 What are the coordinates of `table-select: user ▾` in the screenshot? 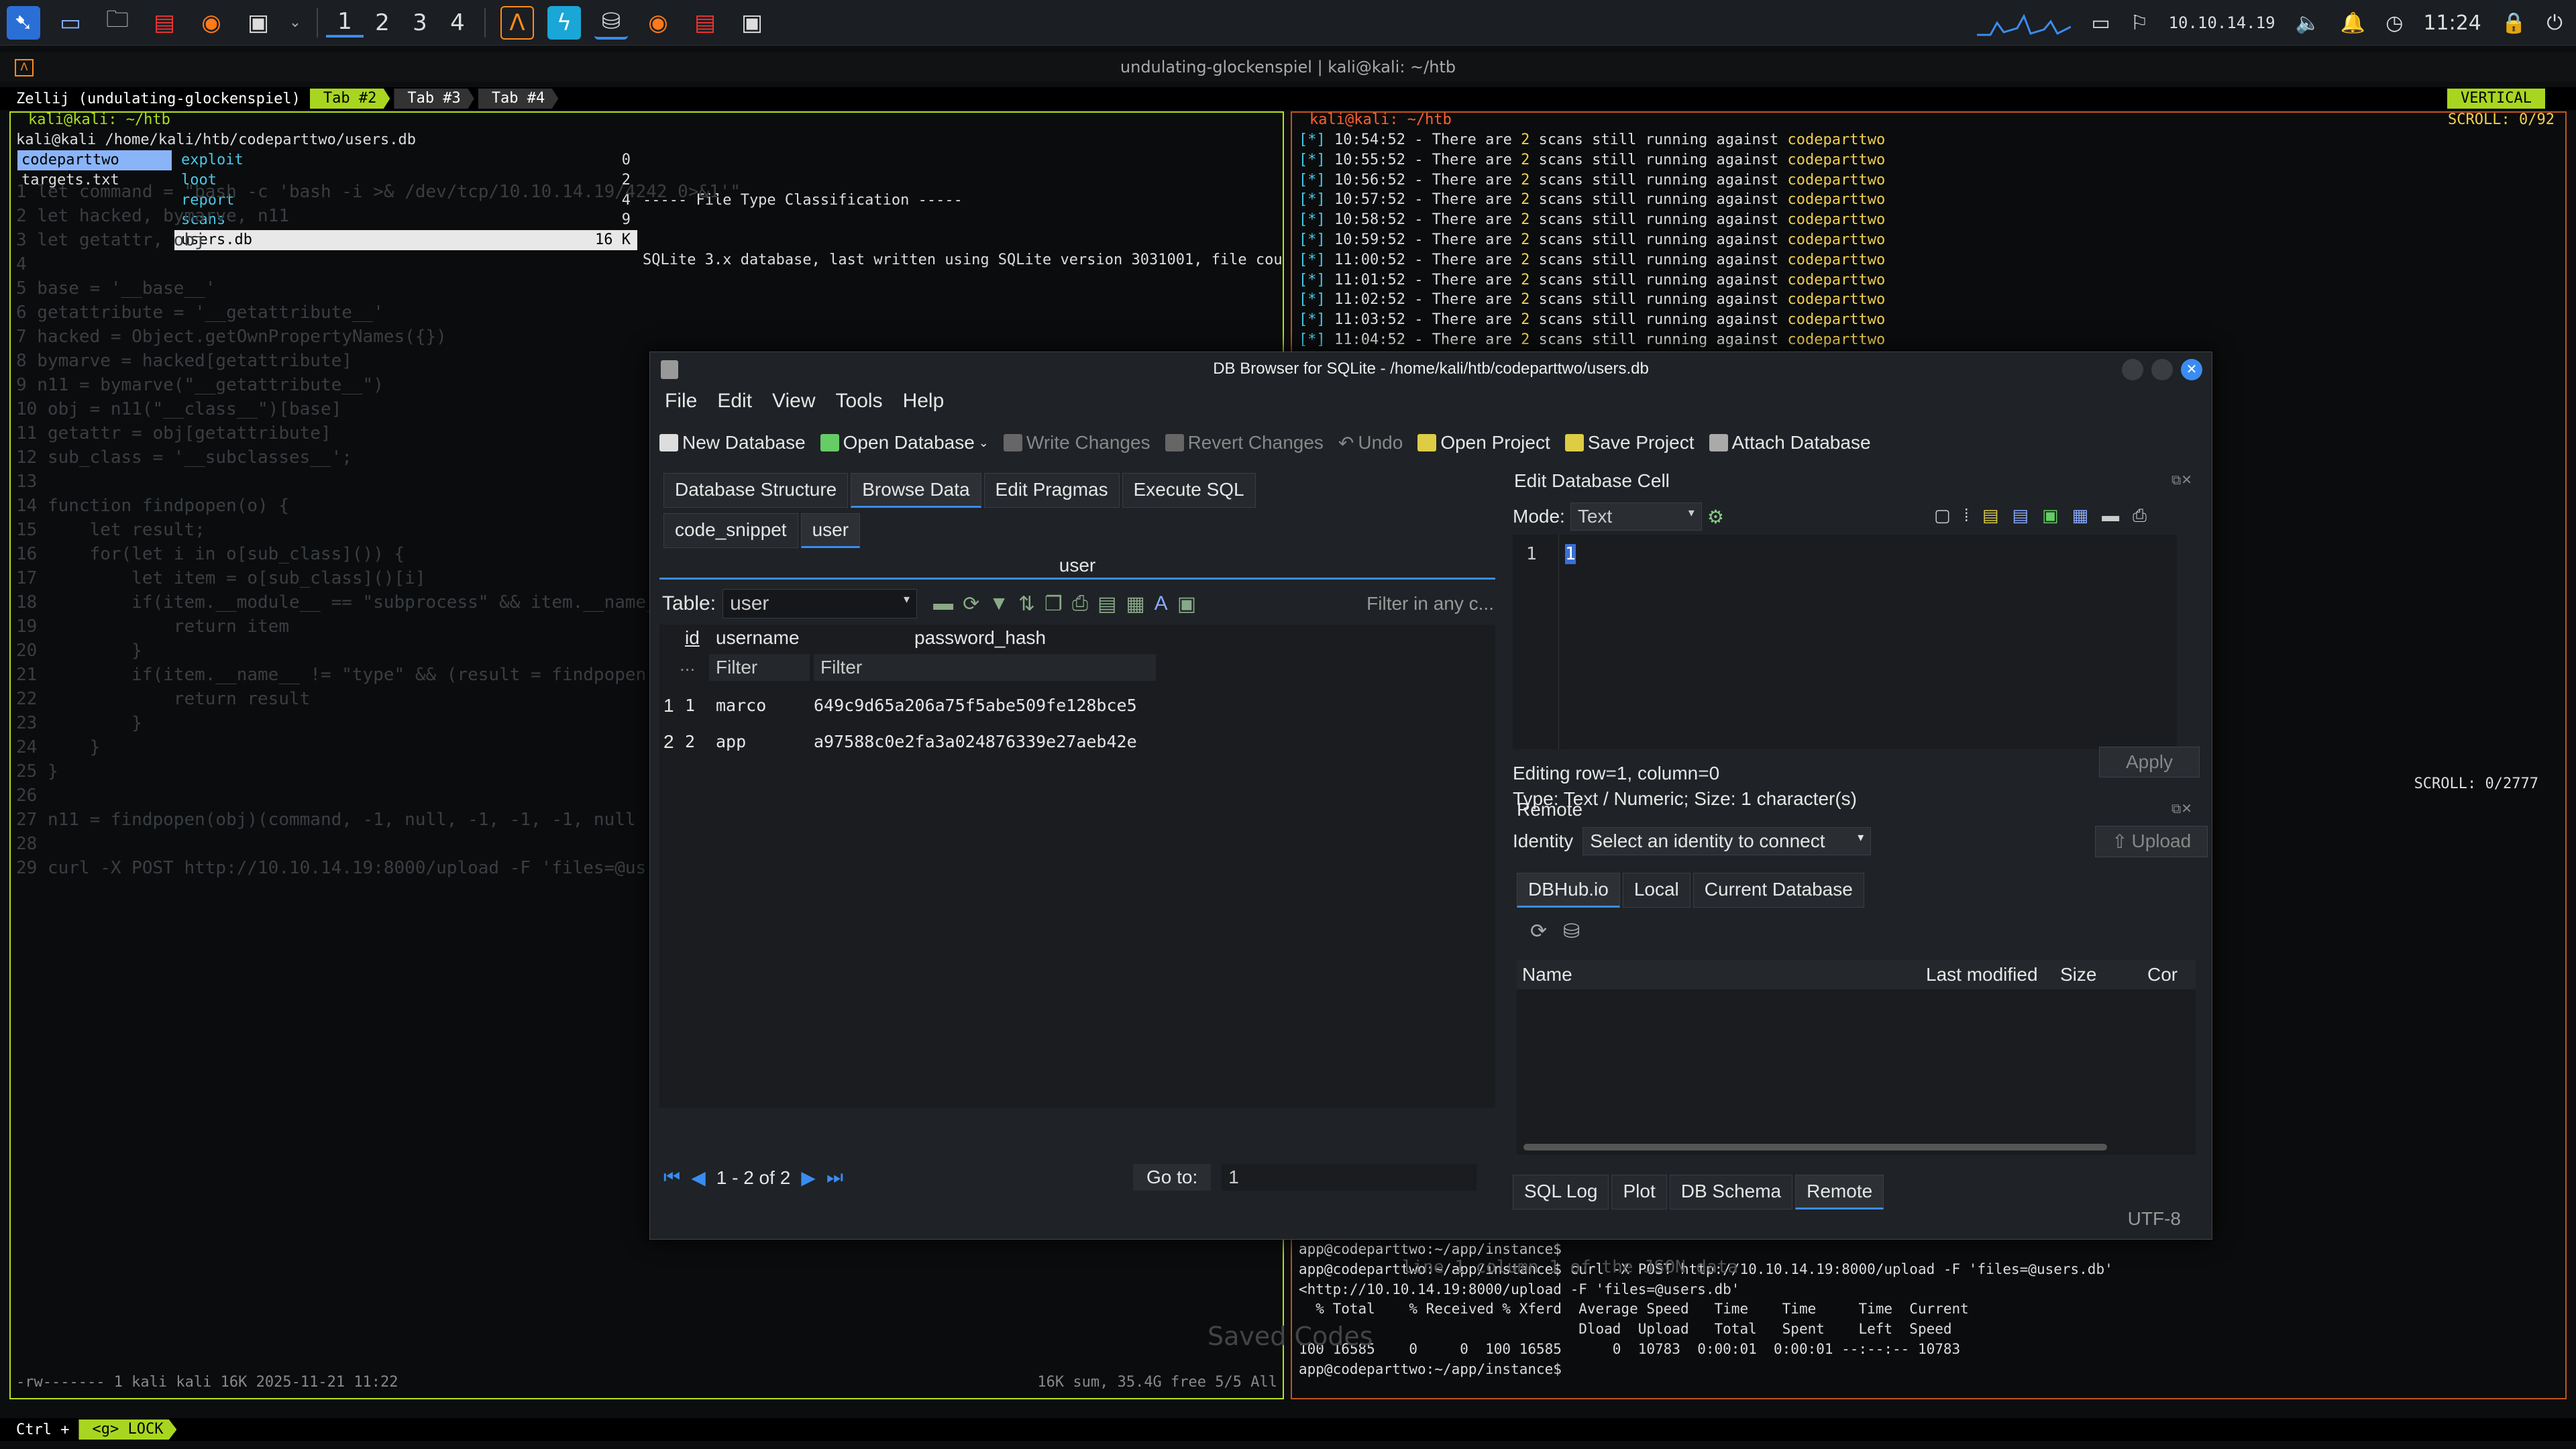 It's located at (820, 604).